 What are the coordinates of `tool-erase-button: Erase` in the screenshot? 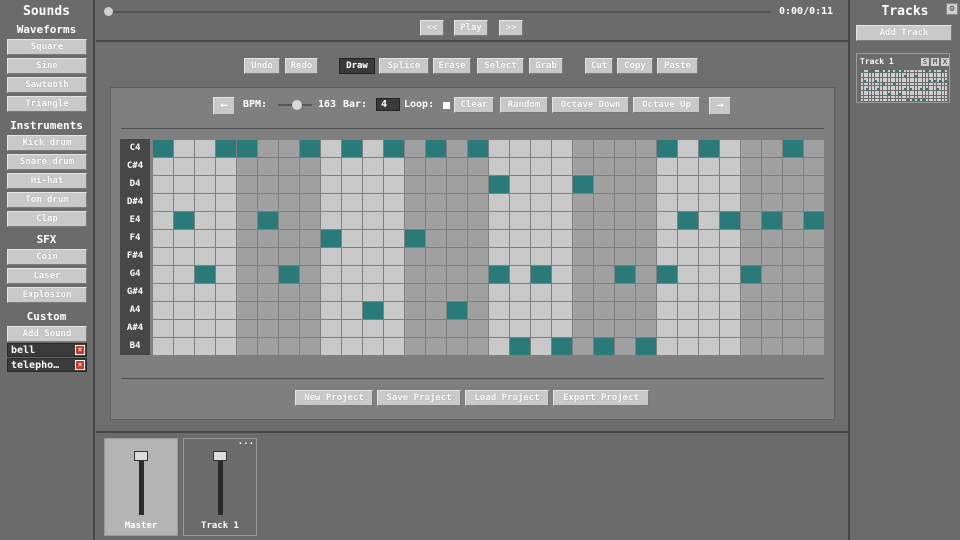 It's located at (452, 66).